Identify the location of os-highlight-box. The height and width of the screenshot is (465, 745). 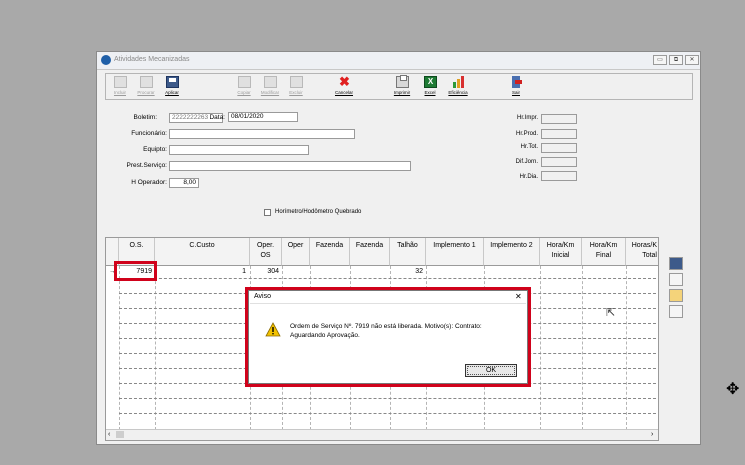
(135, 271).